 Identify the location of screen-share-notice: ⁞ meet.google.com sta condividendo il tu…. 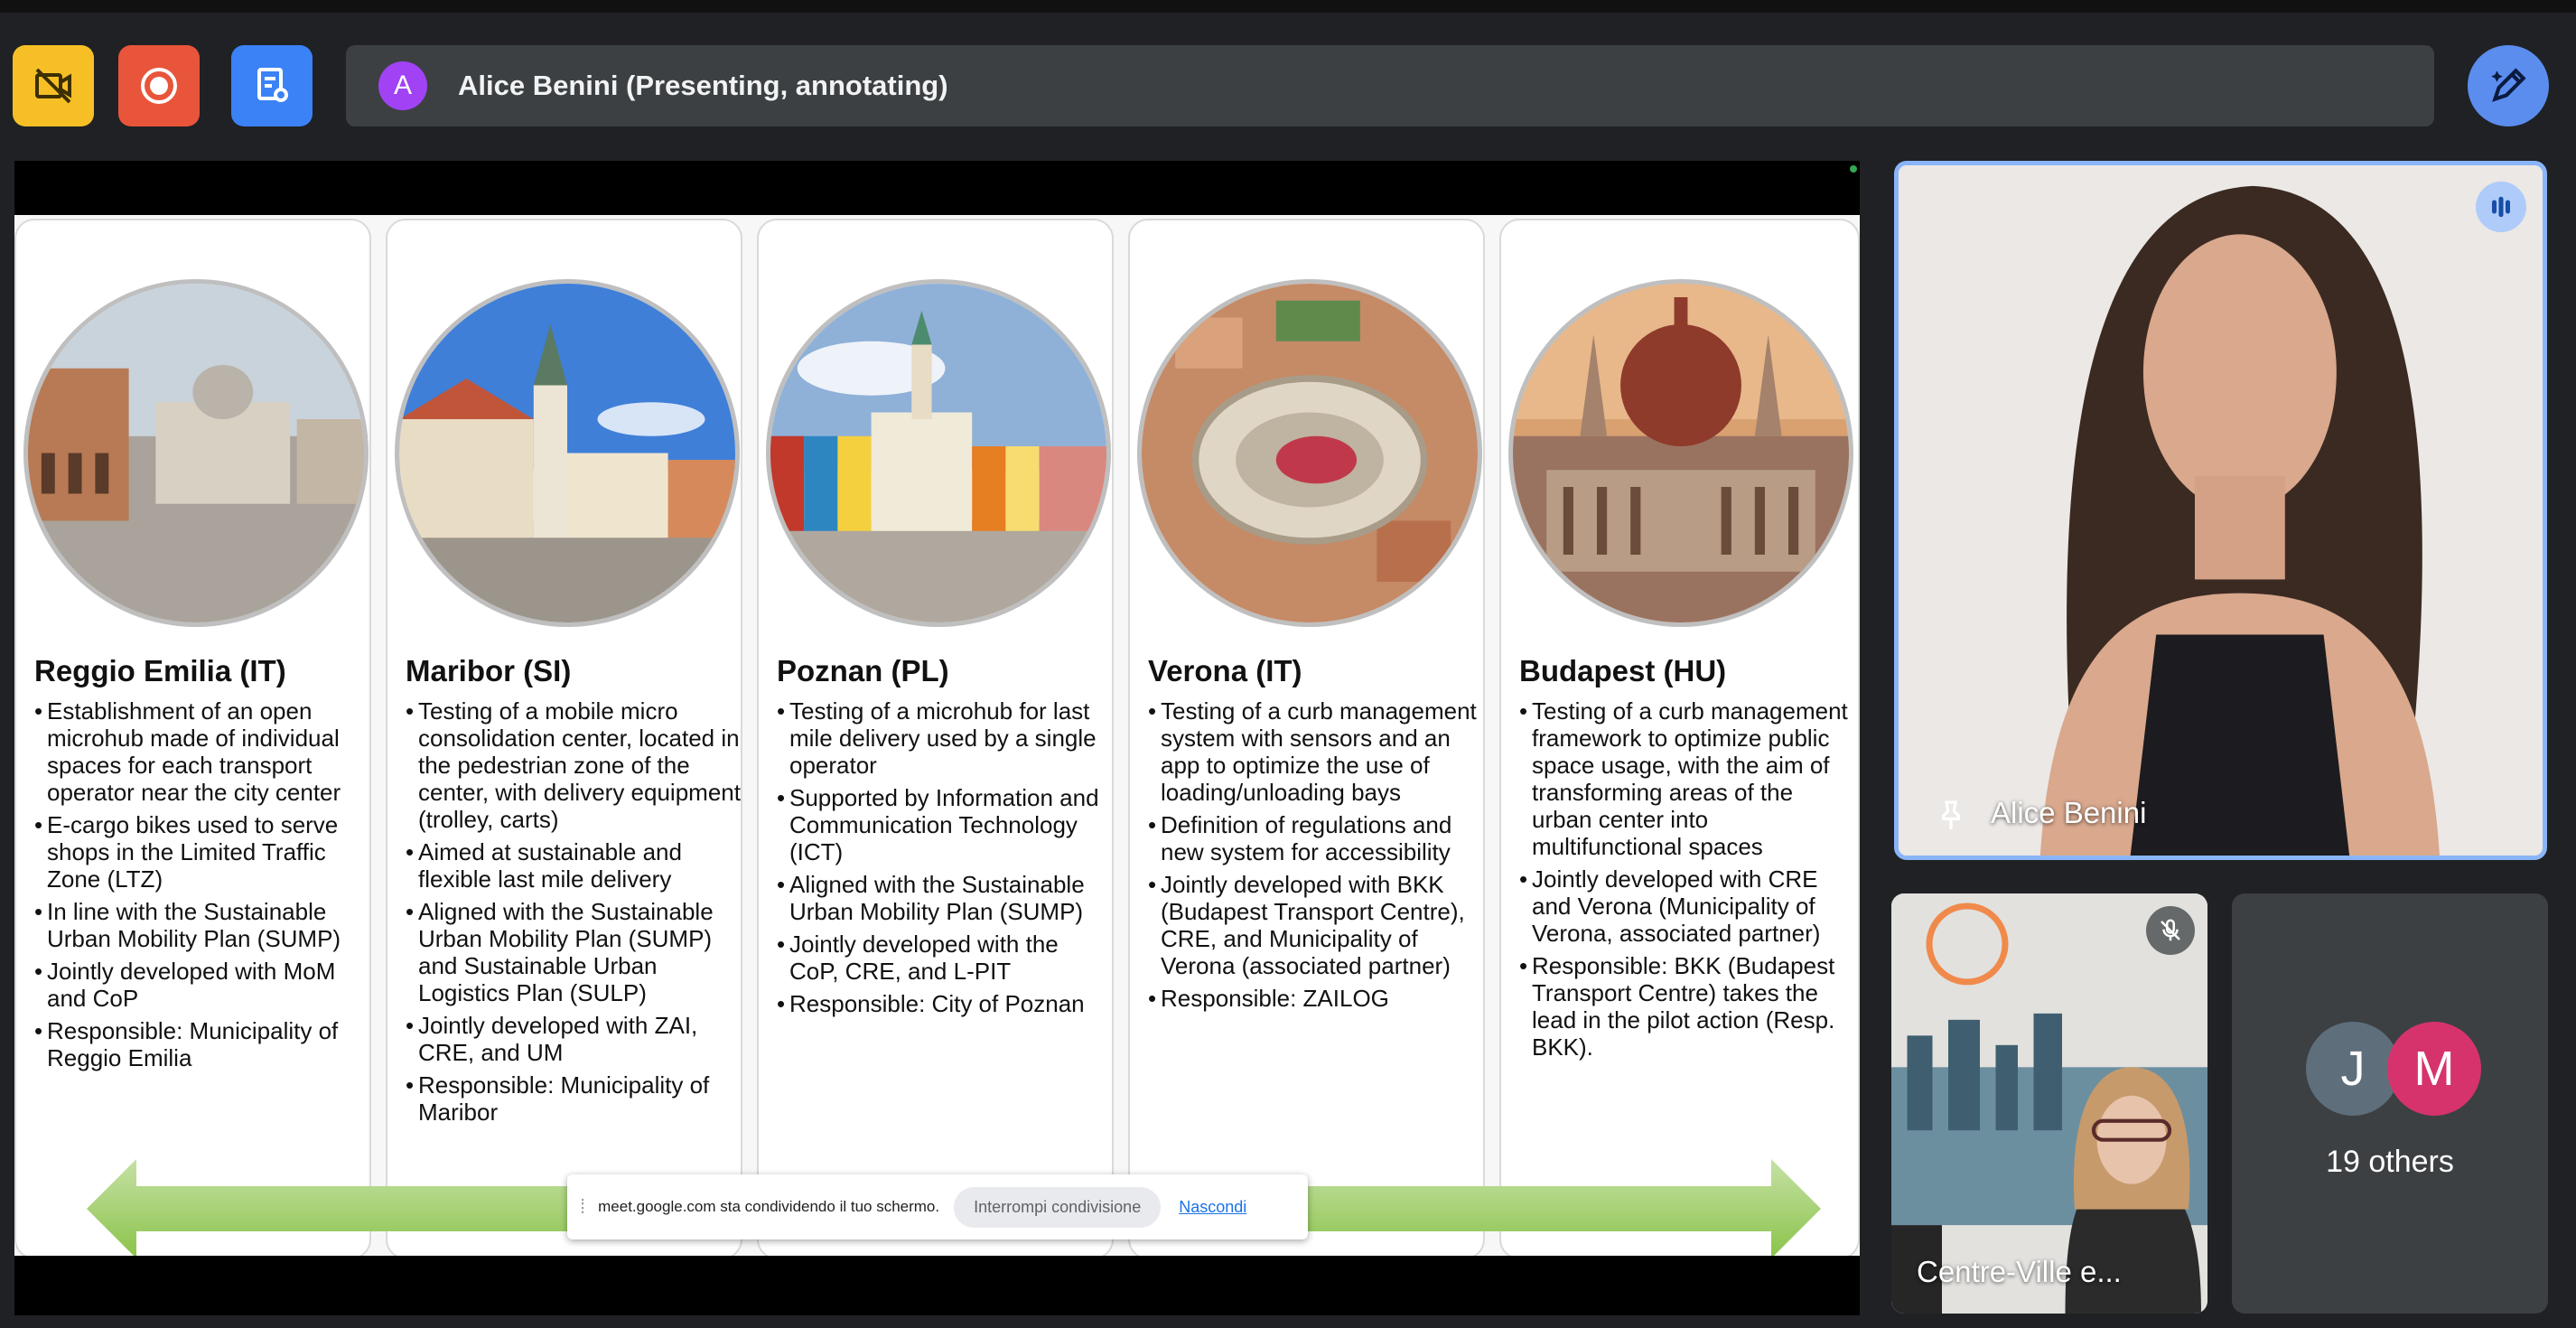
(938, 1206).